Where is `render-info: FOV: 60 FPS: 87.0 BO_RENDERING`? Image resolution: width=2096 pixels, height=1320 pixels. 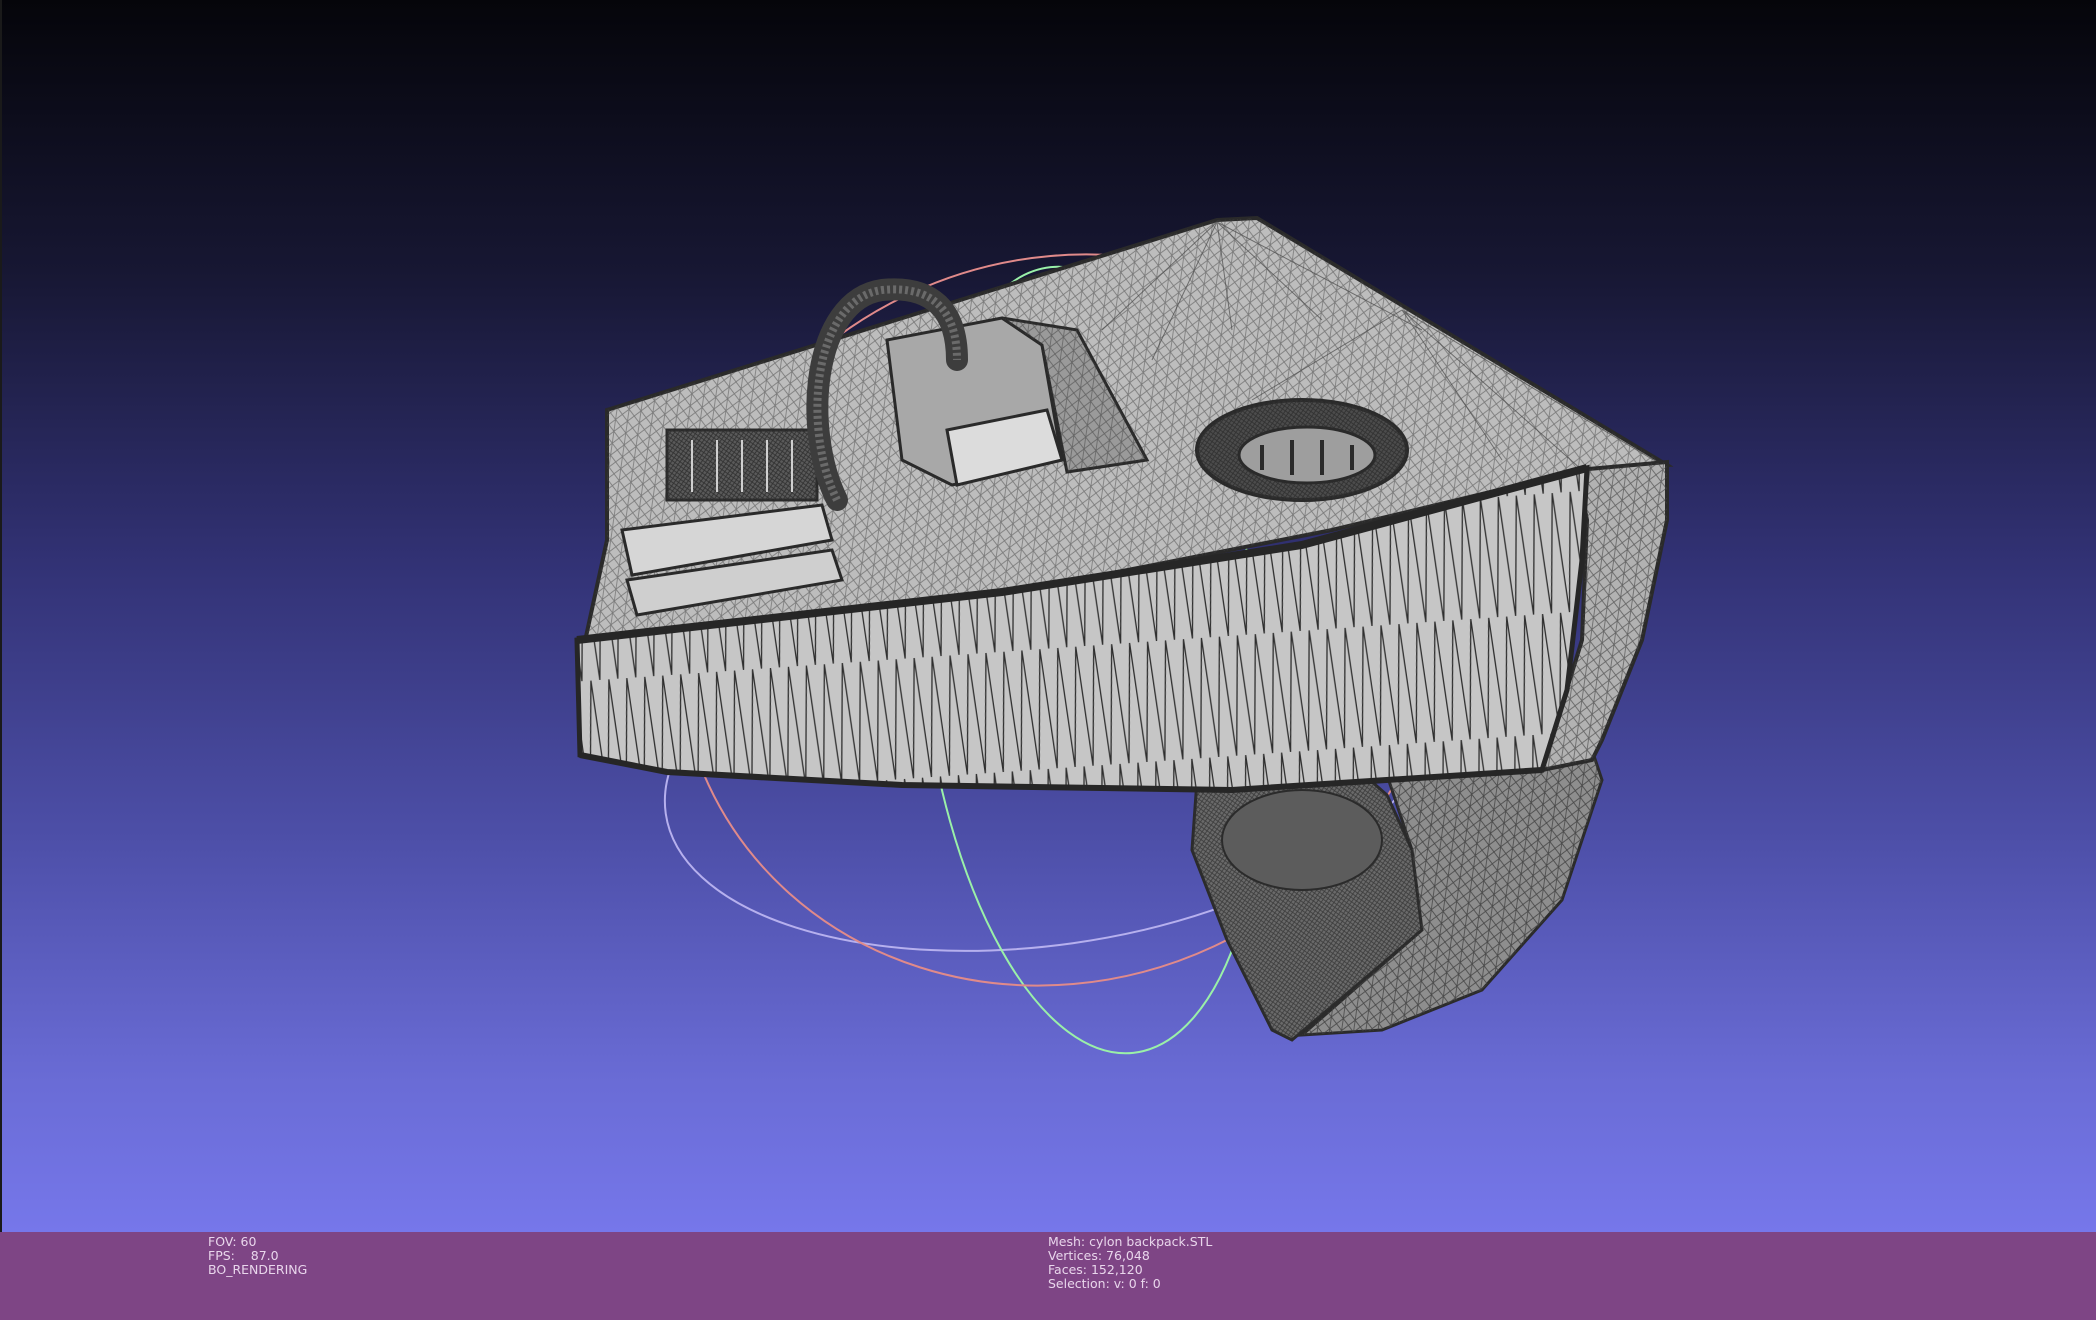
render-info: FOV: 60 FPS: 87.0 BO_RENDERING is located at coordinates (257, 1256).